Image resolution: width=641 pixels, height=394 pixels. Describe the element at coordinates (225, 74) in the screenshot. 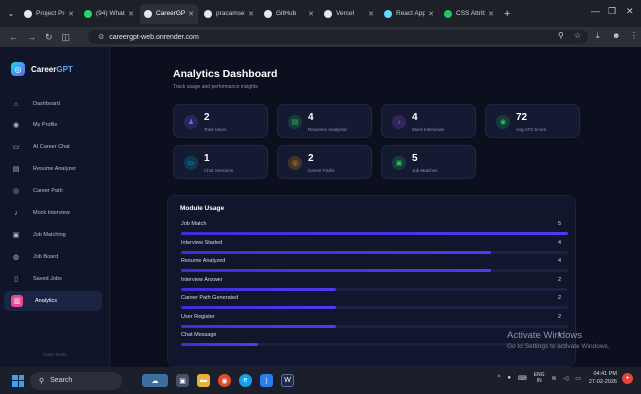

I see `page-title: Analytics Dashboard` at that location.